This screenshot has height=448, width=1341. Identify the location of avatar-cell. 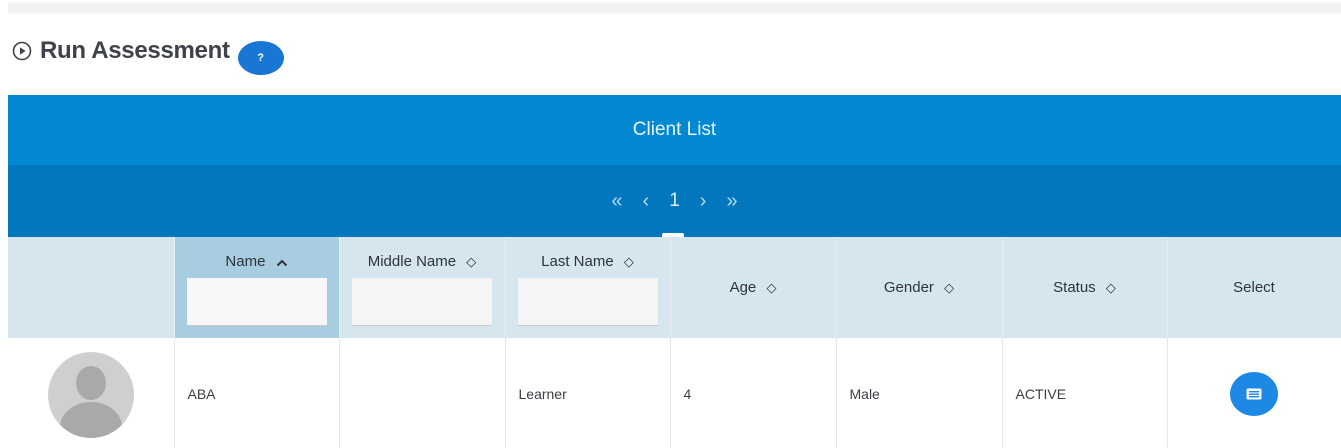
(91, 393).